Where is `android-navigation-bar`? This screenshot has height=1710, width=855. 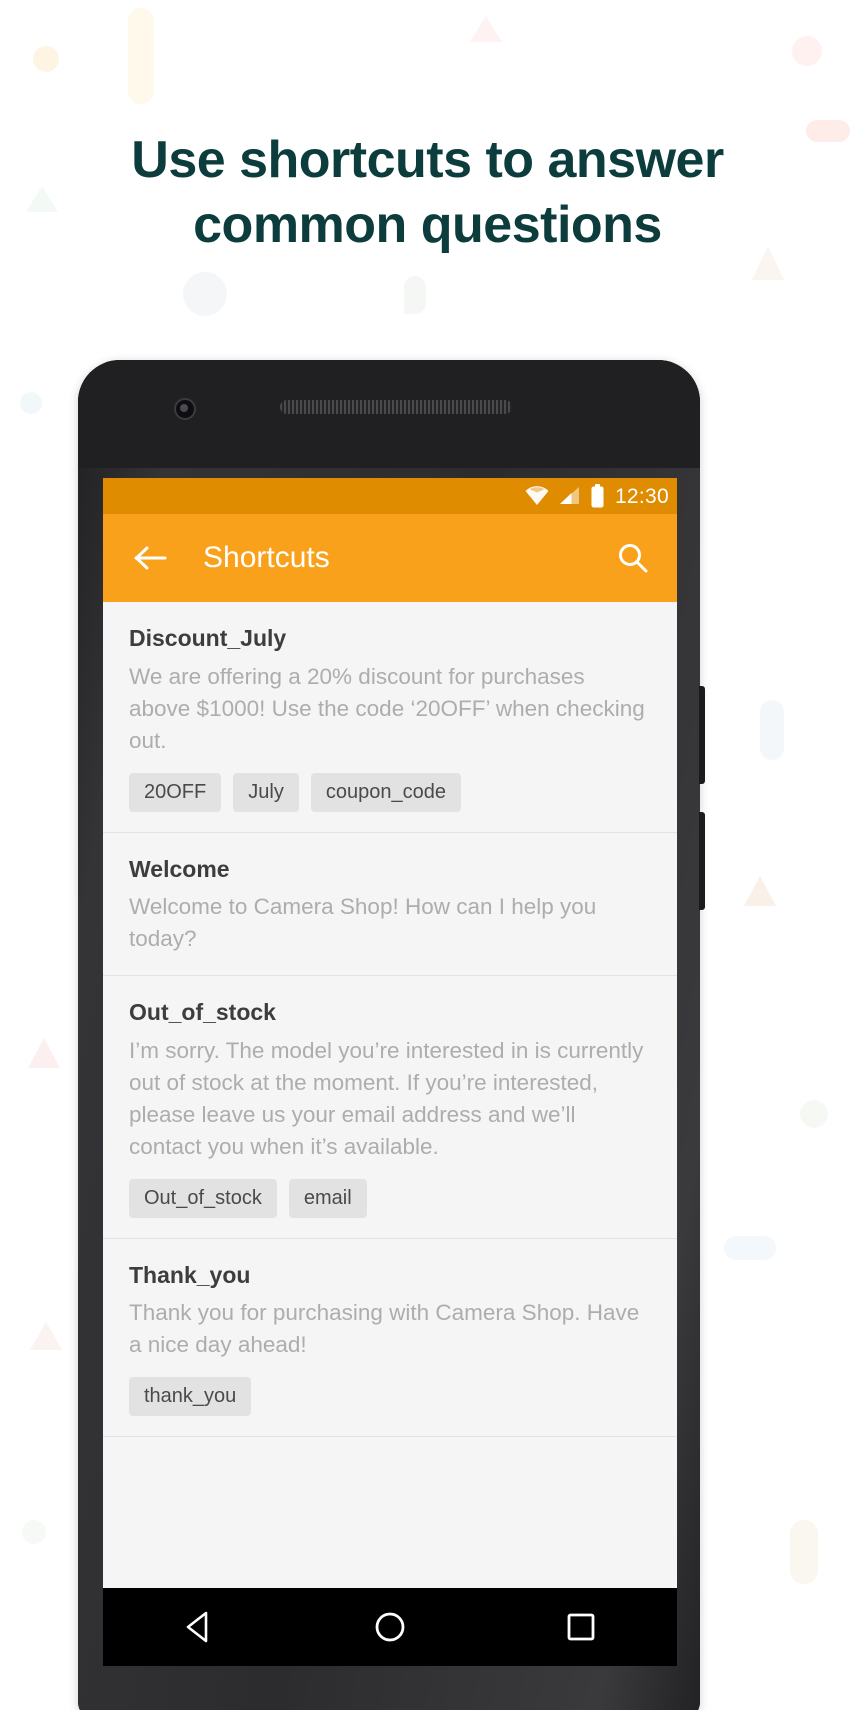
android-navigation-bar is located at coordinates (390, 1627).